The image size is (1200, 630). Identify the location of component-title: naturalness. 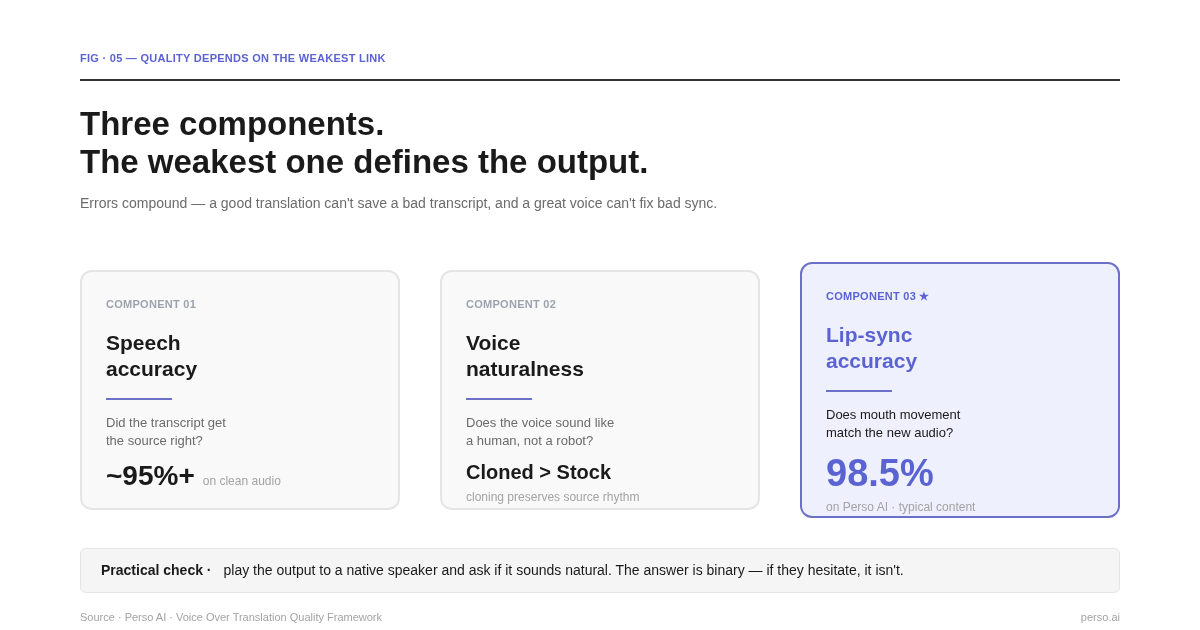
(525, 369).